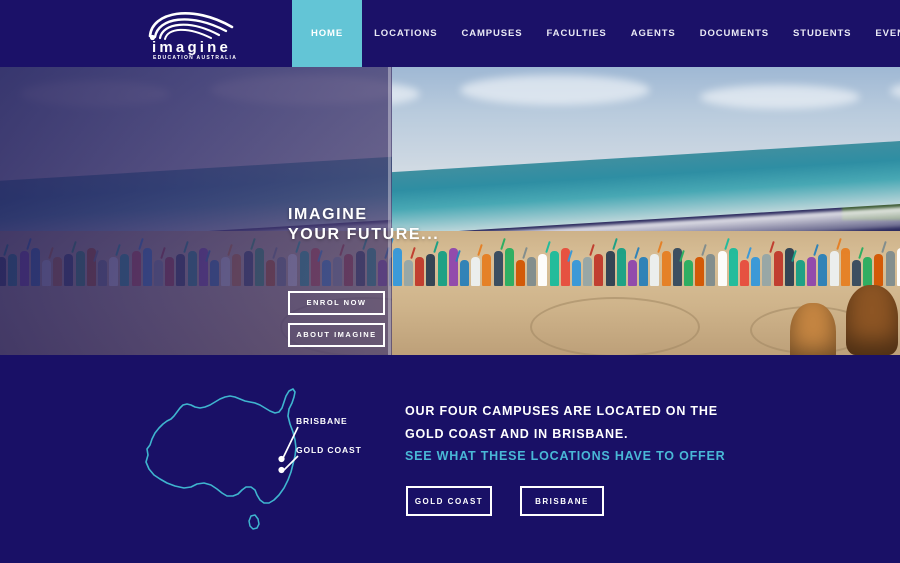  Describe the element at coordinates (491, 33) in the screenshot. I see `nav-item-campuses: CAMPUSES` at that location.